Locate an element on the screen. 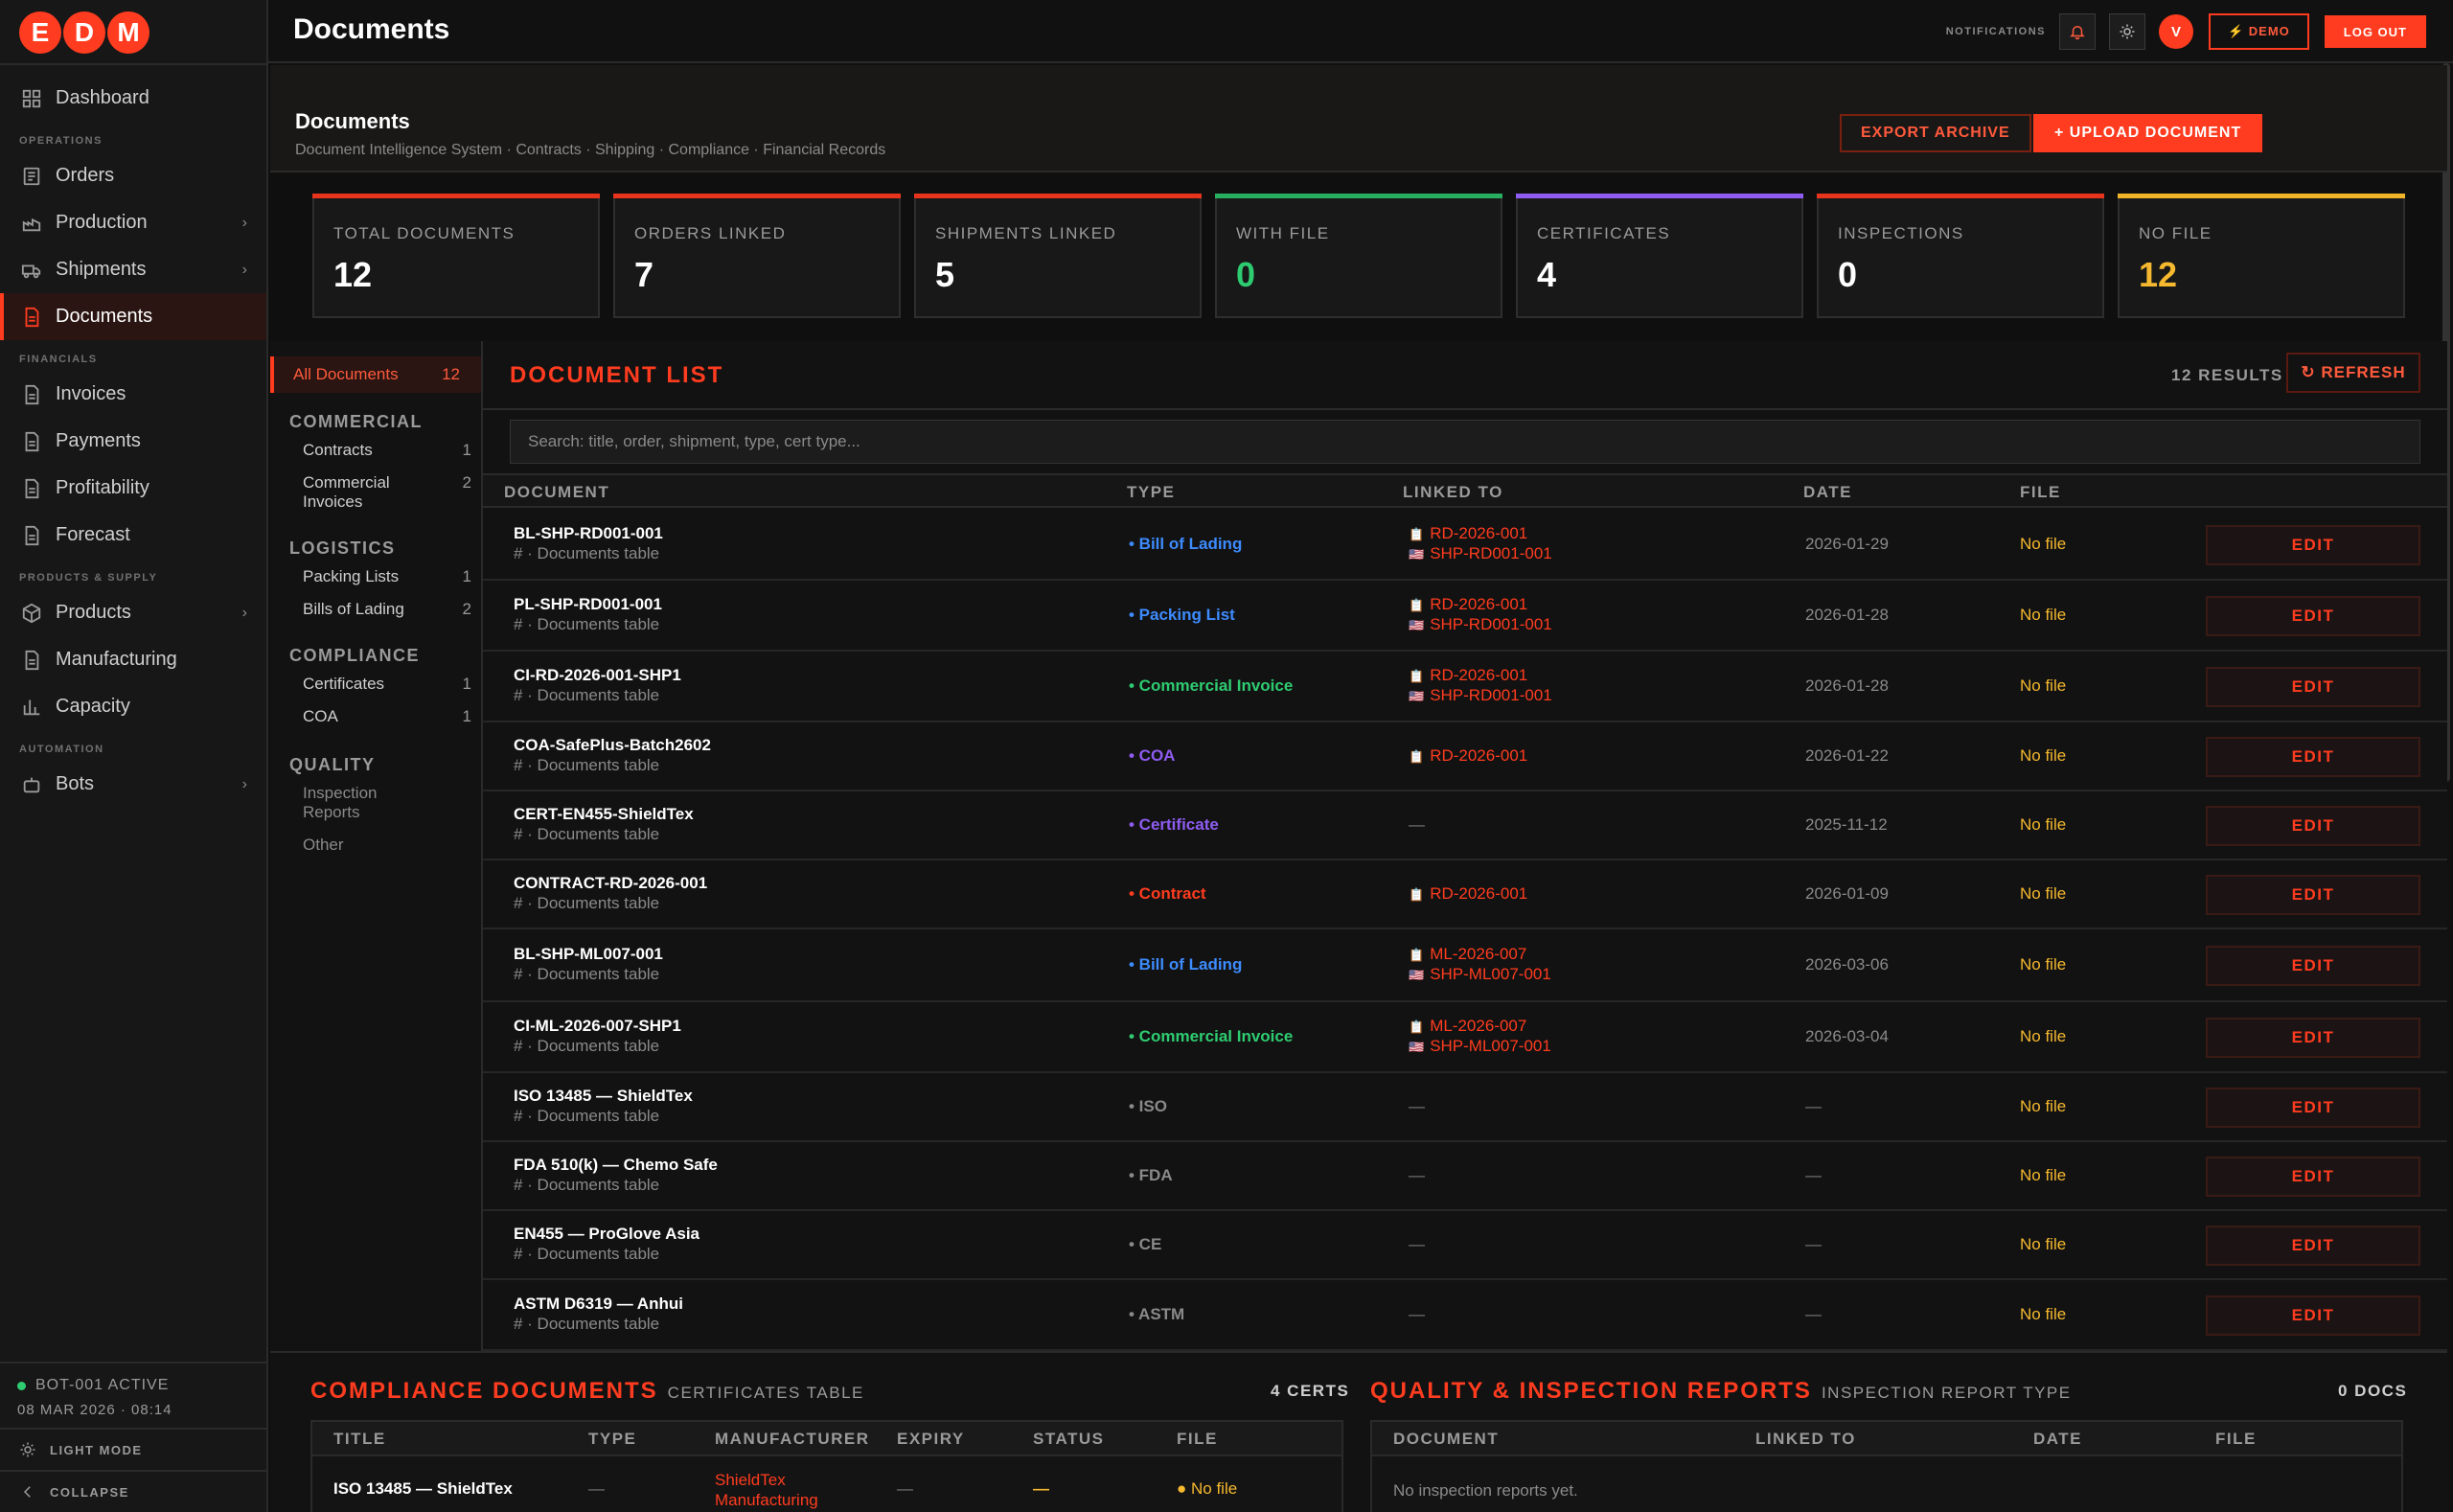 This screenshot has width=2453, height=1512. sidebar-item-products: Products › is located at coordinates (133, 613).